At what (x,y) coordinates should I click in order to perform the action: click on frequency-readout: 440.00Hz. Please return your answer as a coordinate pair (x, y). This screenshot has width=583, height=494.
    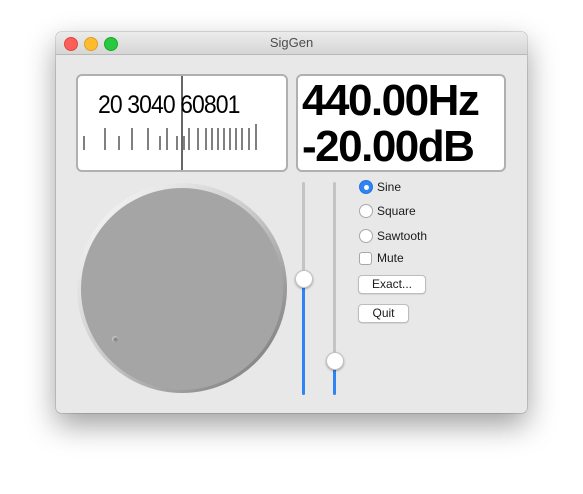
    Looking at the image, I should click on (391, 100).